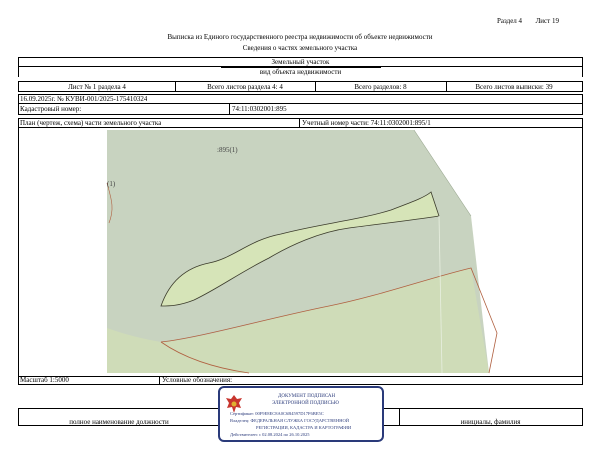 This screenshot has width=600, height=464. Describe the element at coordinates (111, 184) in the screenshot. I see `left-label: (1)` at that location.